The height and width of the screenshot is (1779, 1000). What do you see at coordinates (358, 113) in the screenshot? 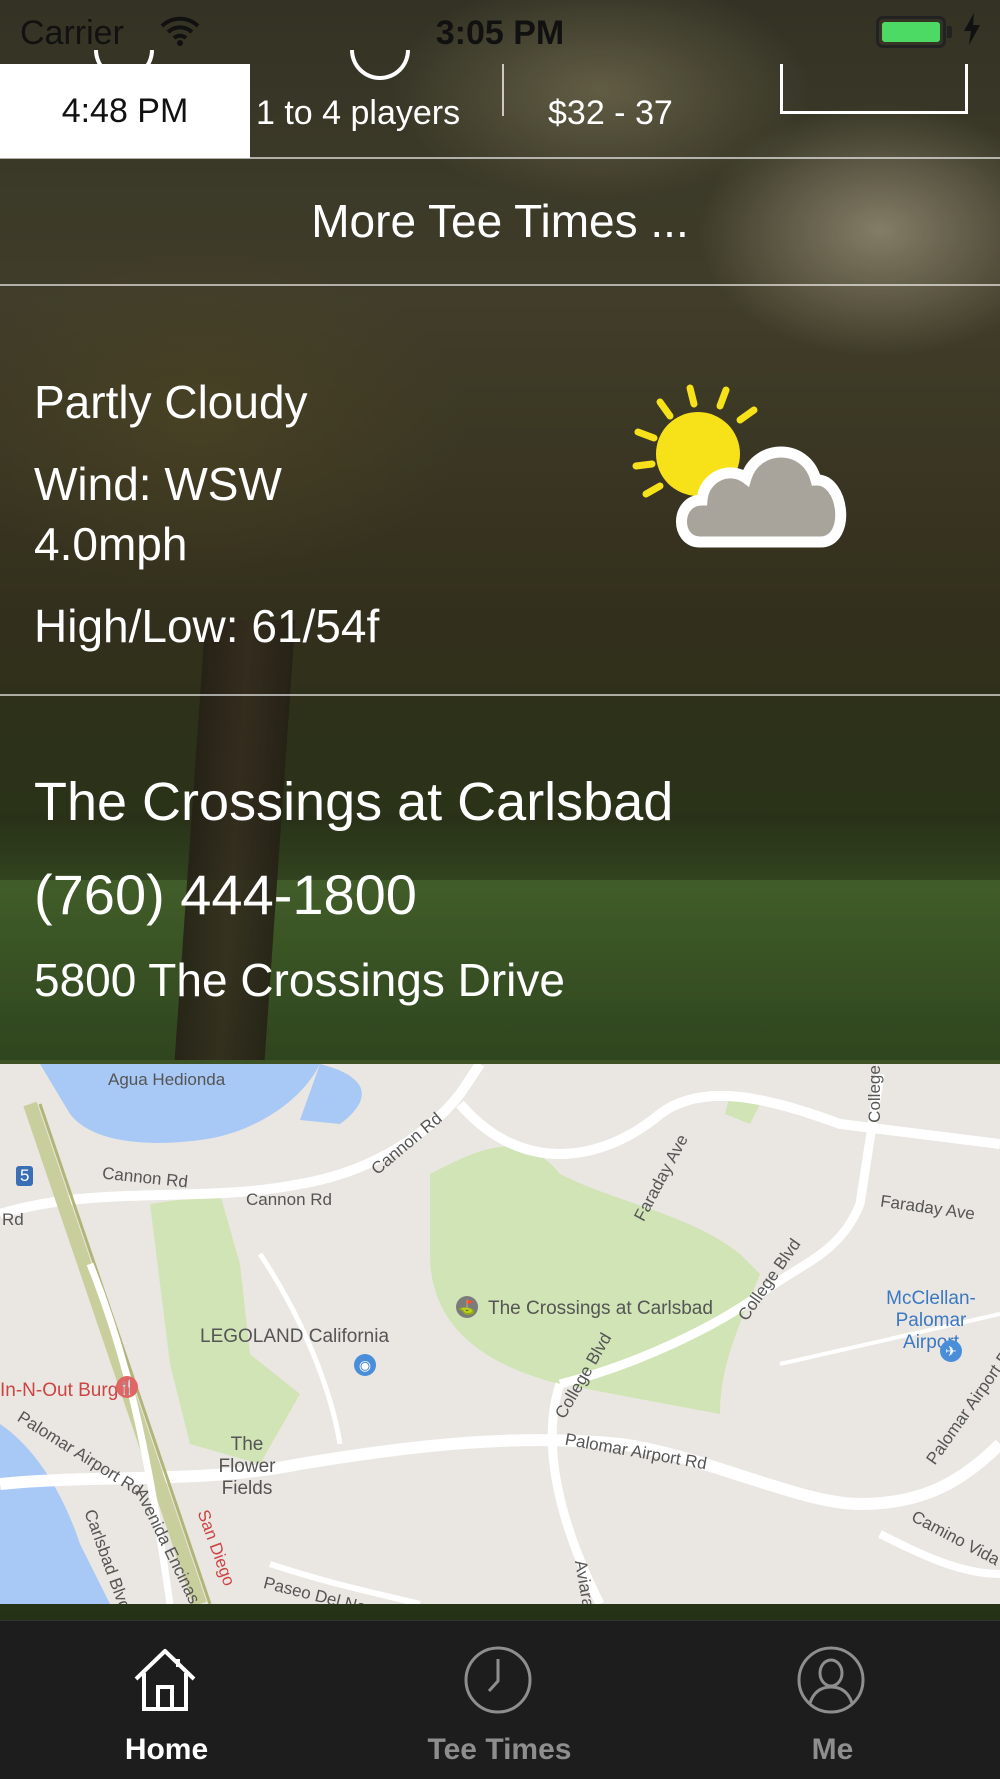
I see `tee-players-label: 1 to 4 players` at bounding box center [358, 113].